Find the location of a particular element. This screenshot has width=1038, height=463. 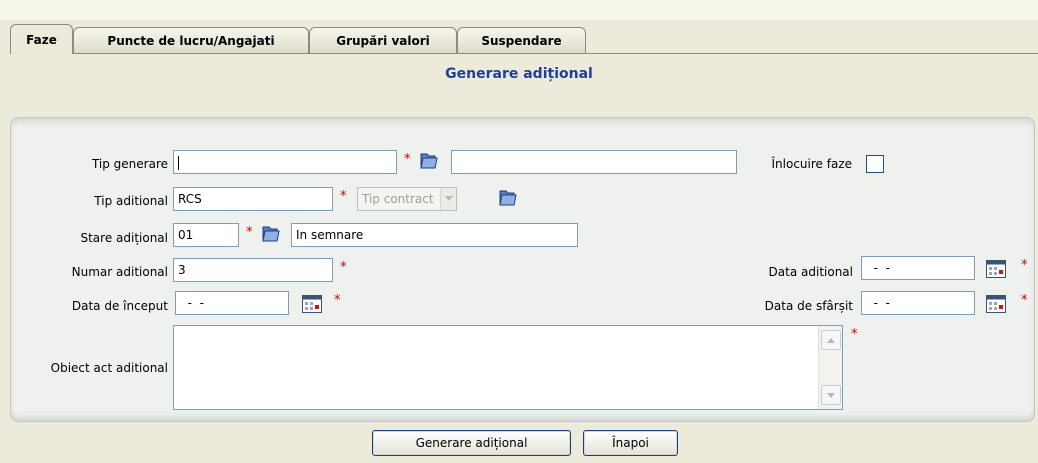

numar-aditional-input: 3 is located at coordinates (253, 270).